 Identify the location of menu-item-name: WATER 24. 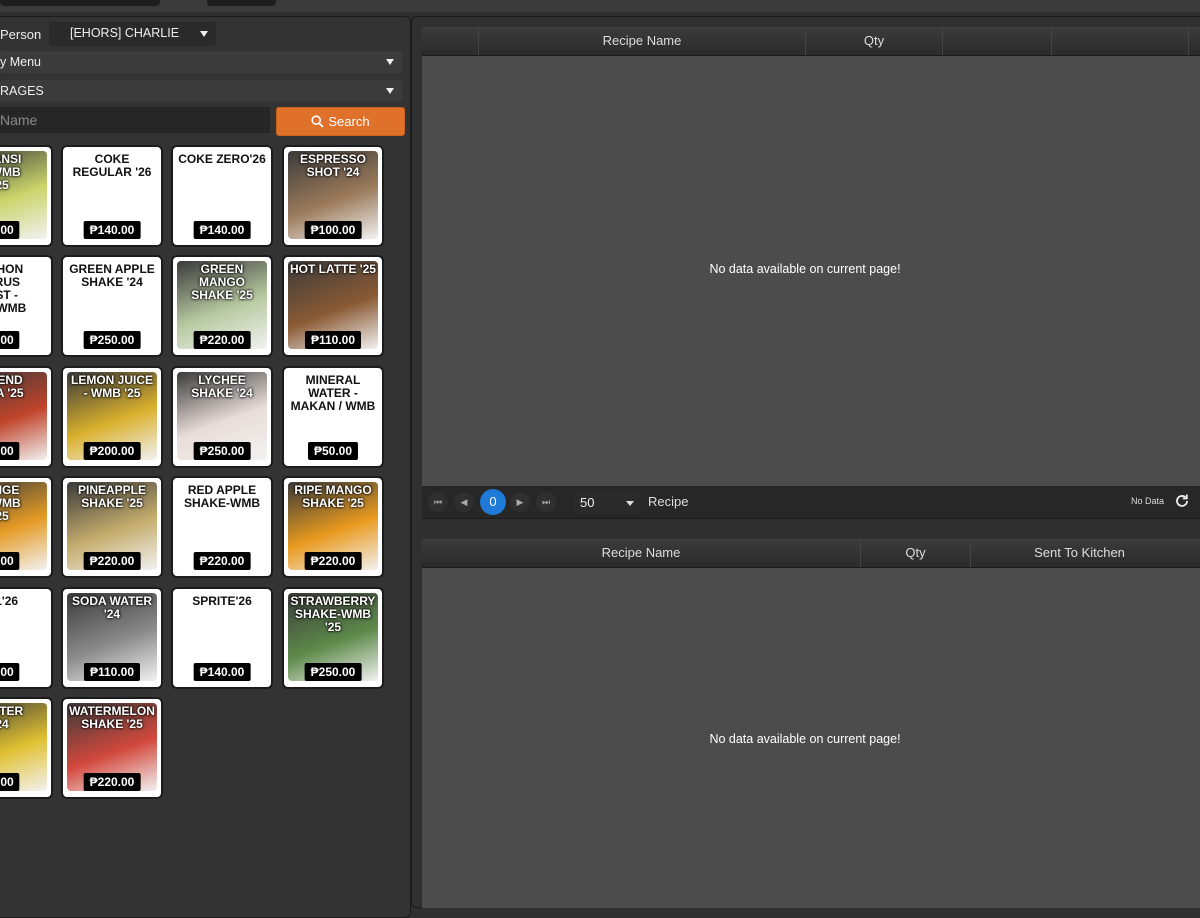
(12, 717).